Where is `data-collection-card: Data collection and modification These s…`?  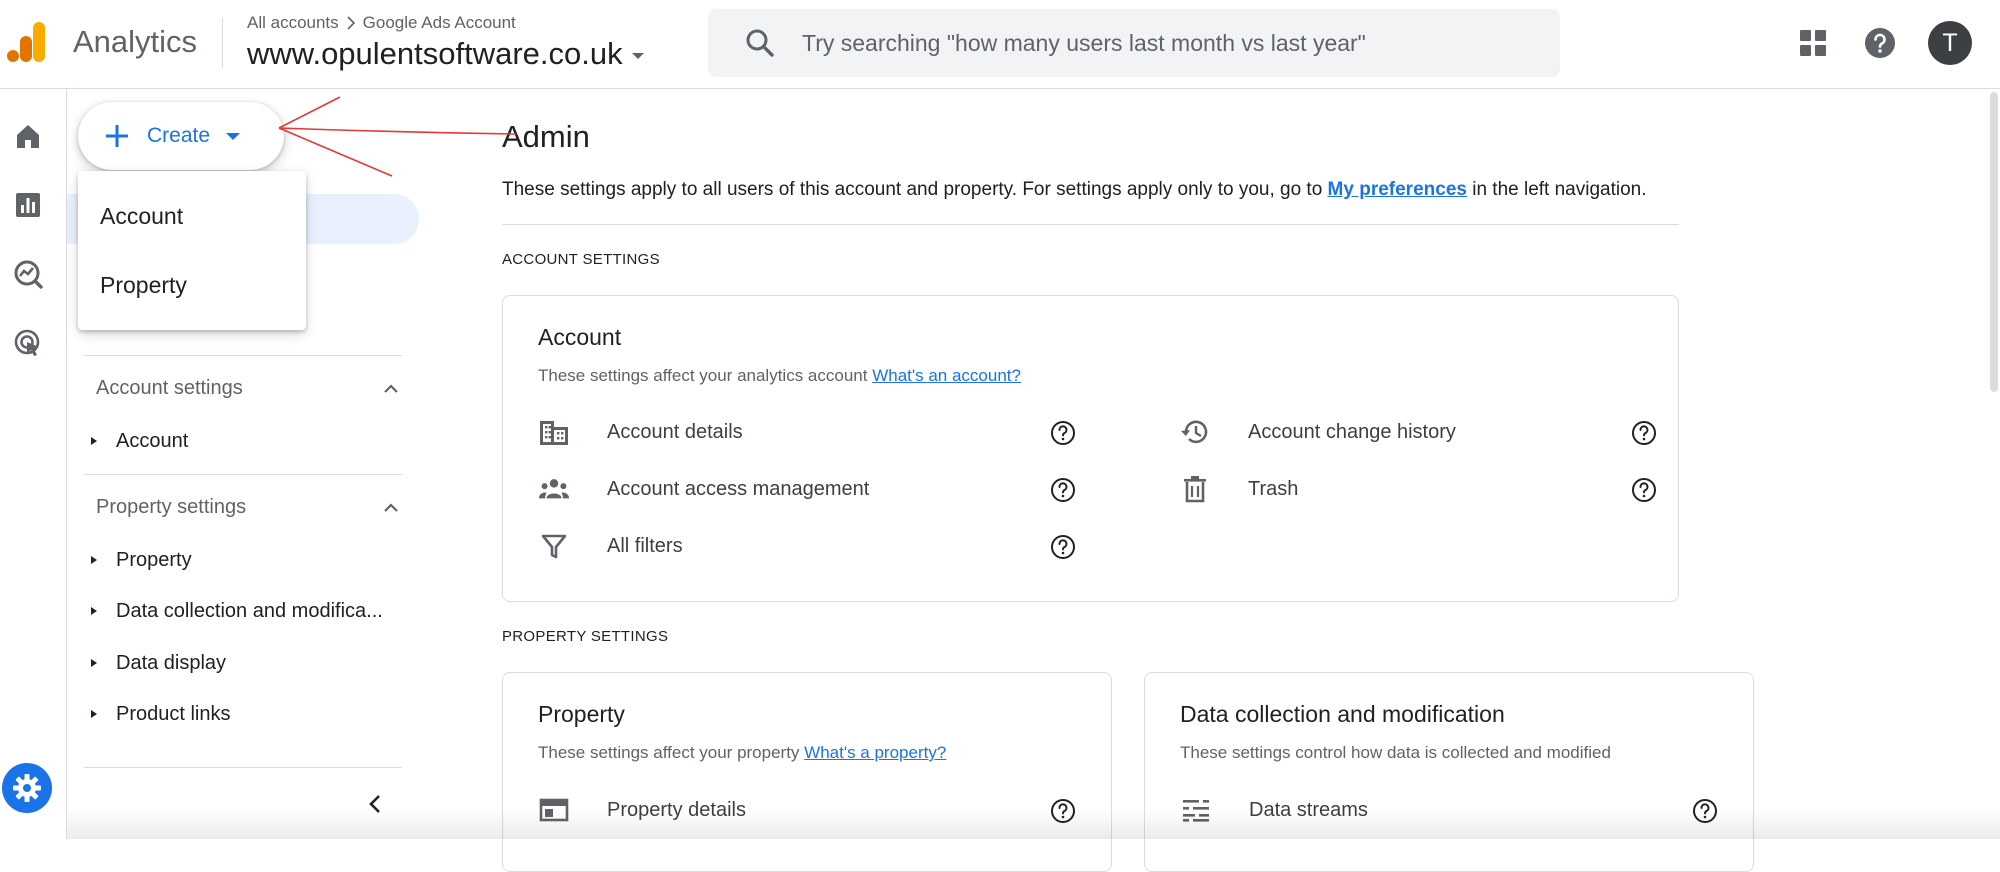
data-collection-card: Data collection and modification These s… is located at coordinates (1449, 772).